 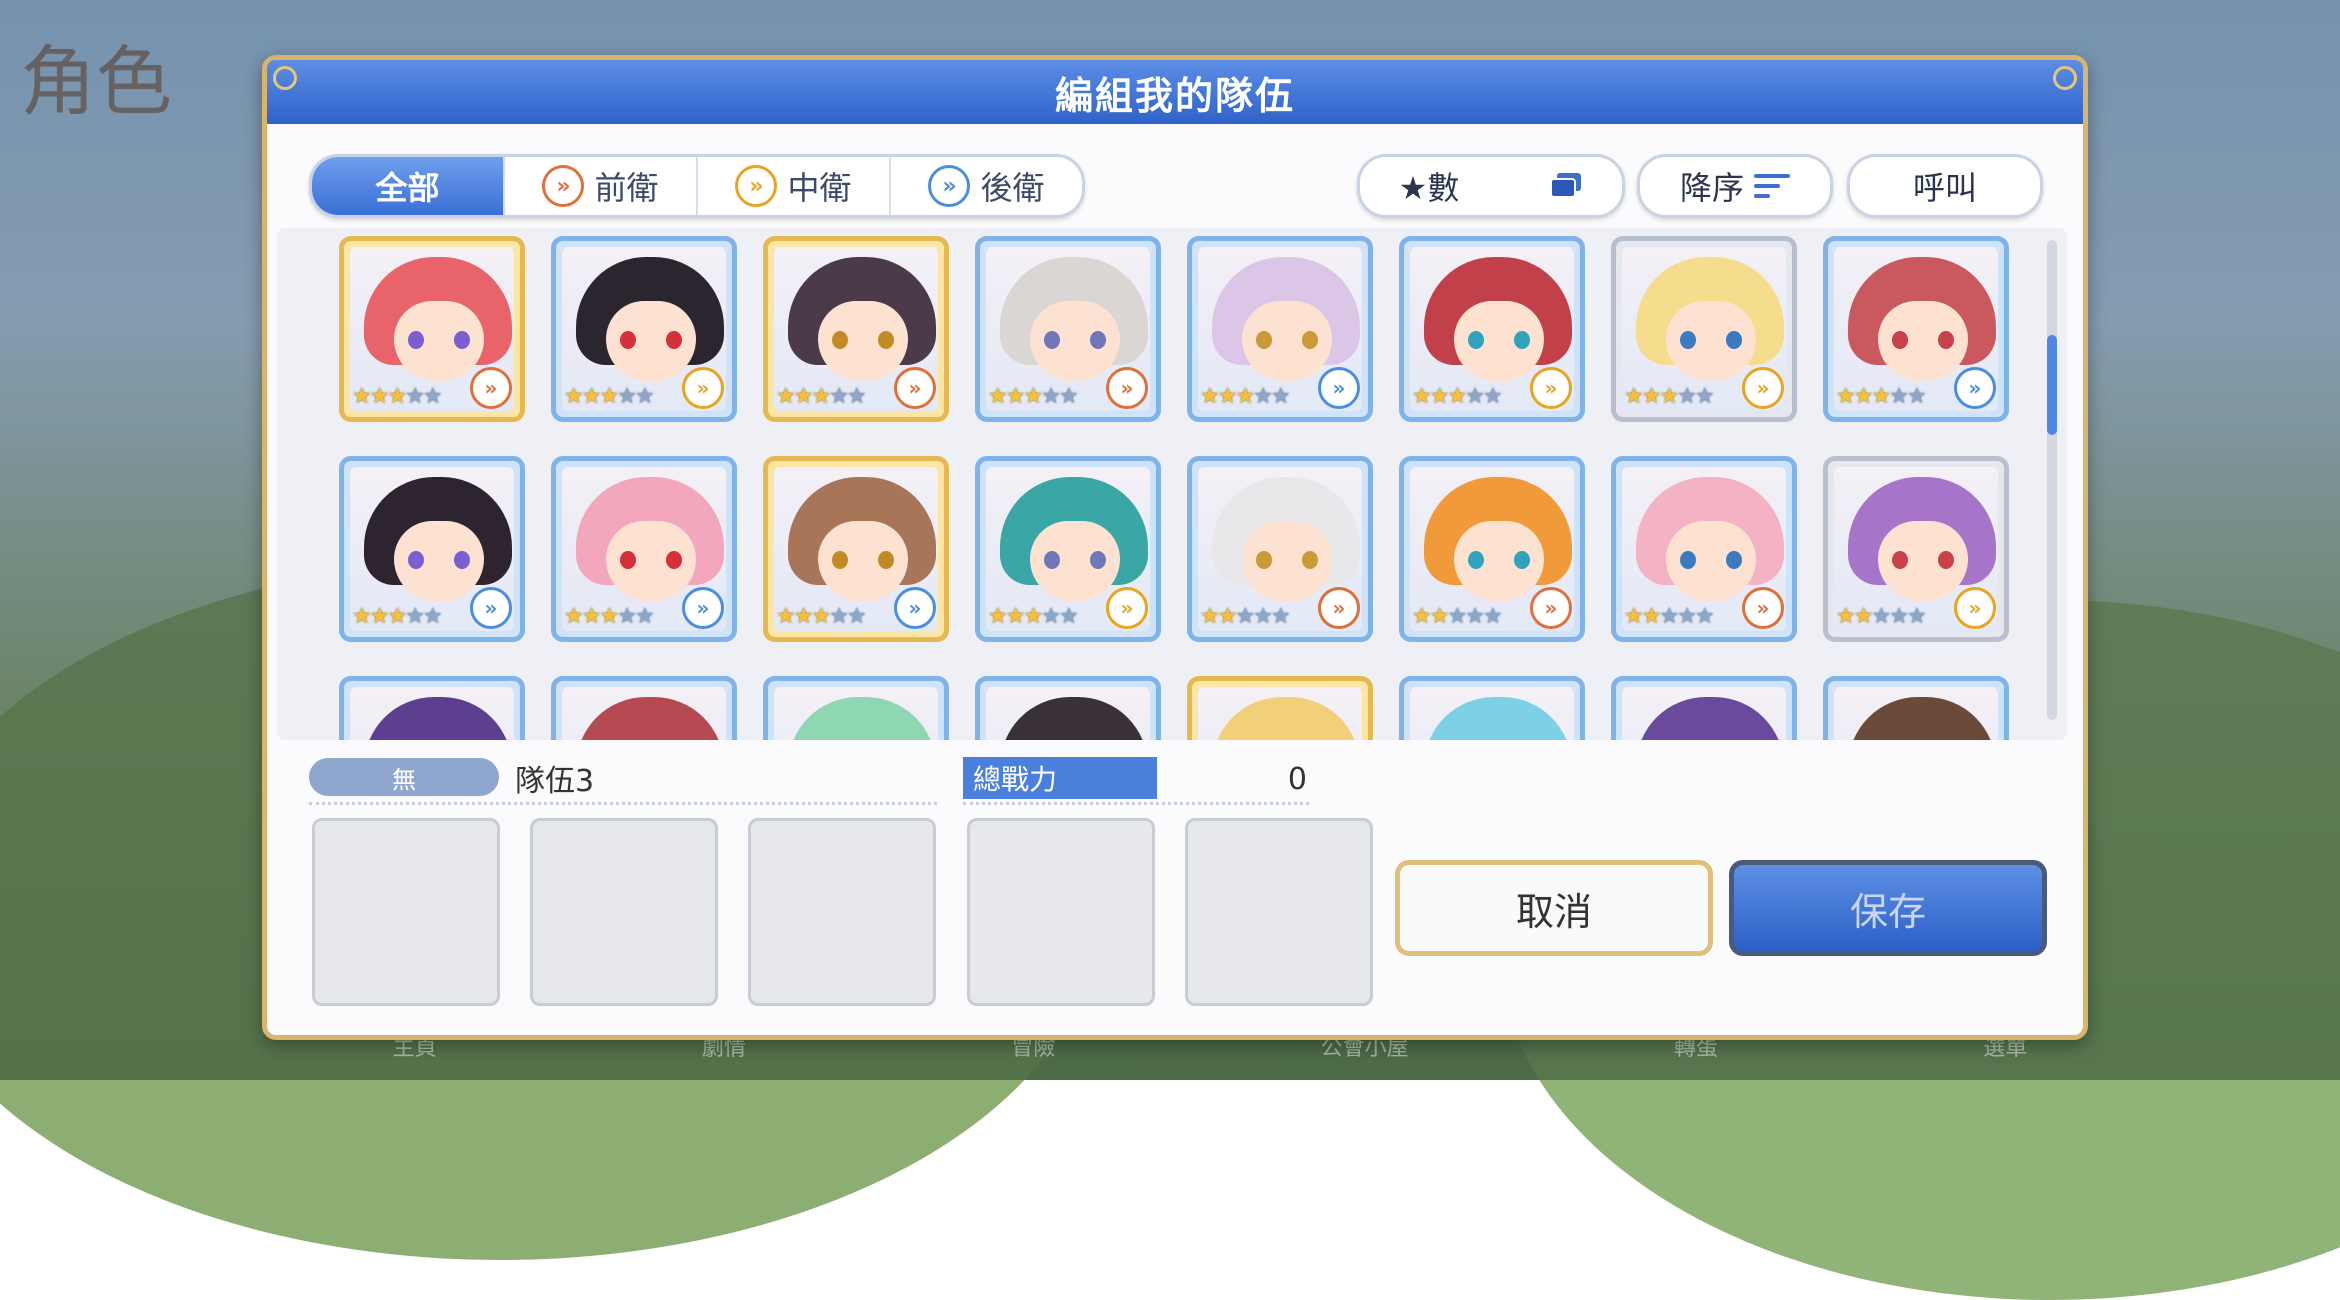 I want to click on tab-back: » 後衛, so click(x=986, y=186).